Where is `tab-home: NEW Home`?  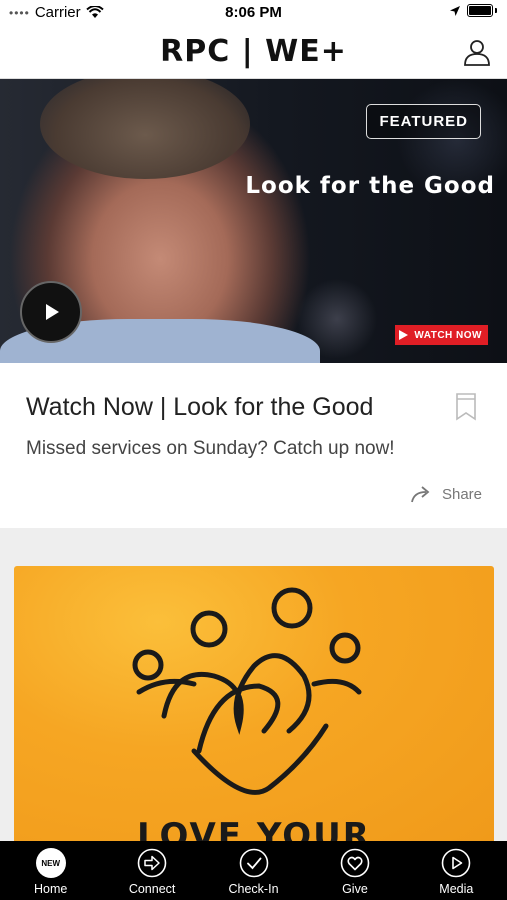 tab-home: NEW Home is located at coordinates (50, 870).